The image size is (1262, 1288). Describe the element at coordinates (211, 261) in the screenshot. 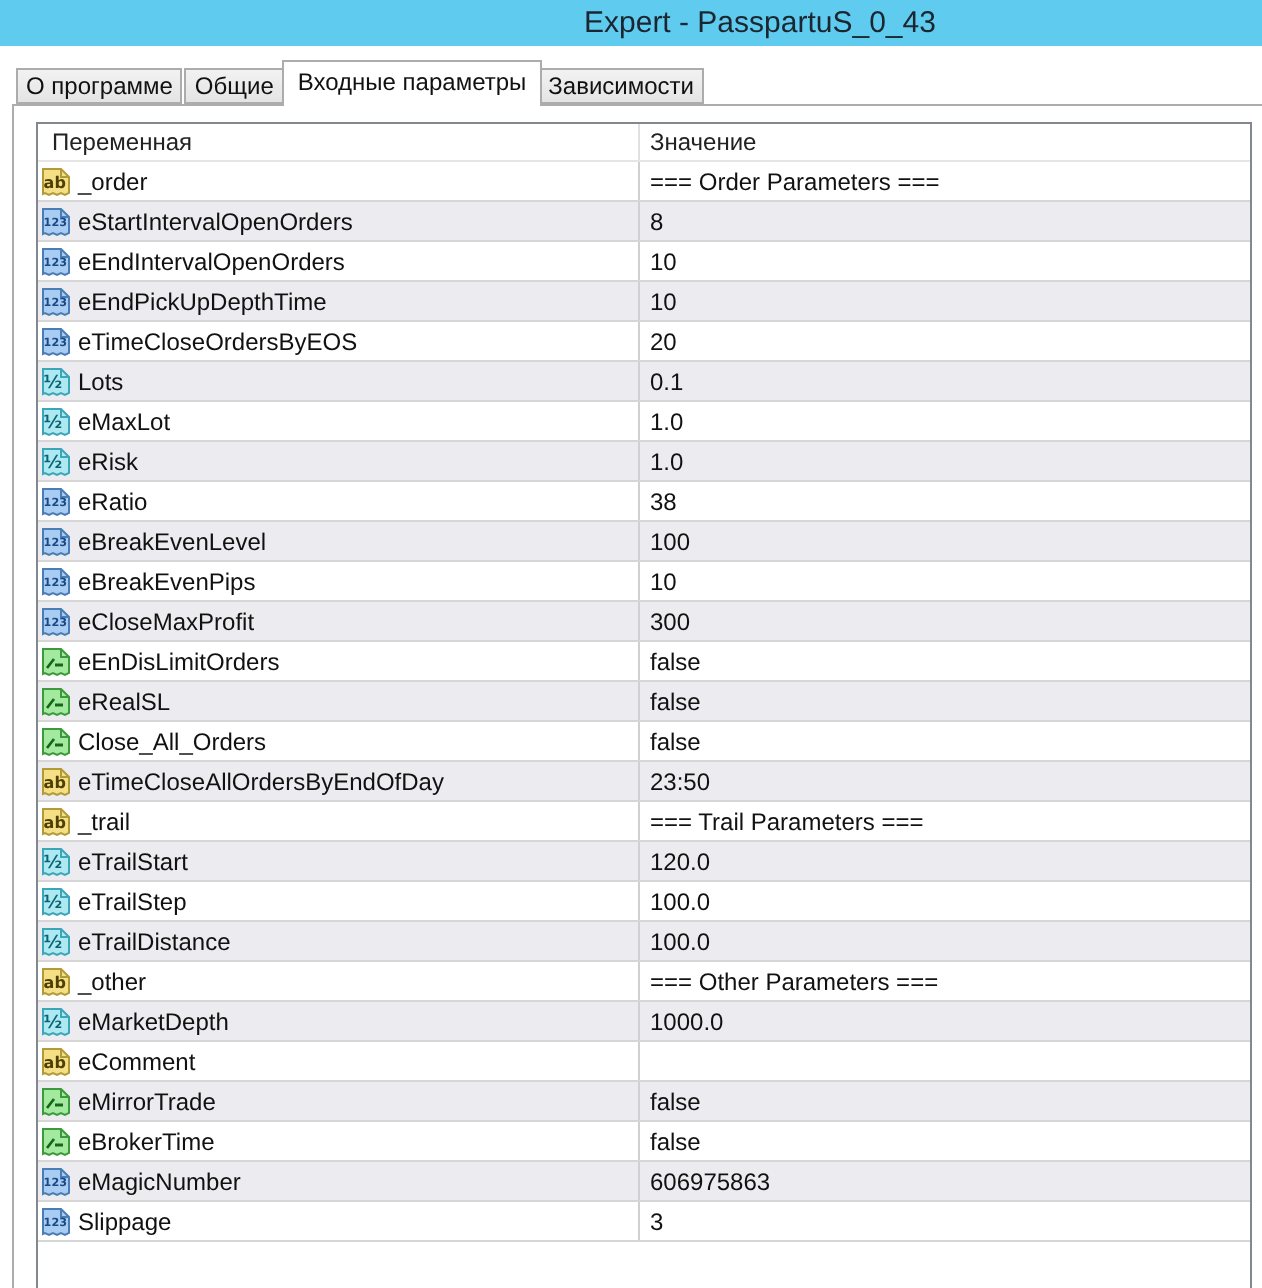

I see `variable-name: eEndIntervalOpenOrders` at that location.